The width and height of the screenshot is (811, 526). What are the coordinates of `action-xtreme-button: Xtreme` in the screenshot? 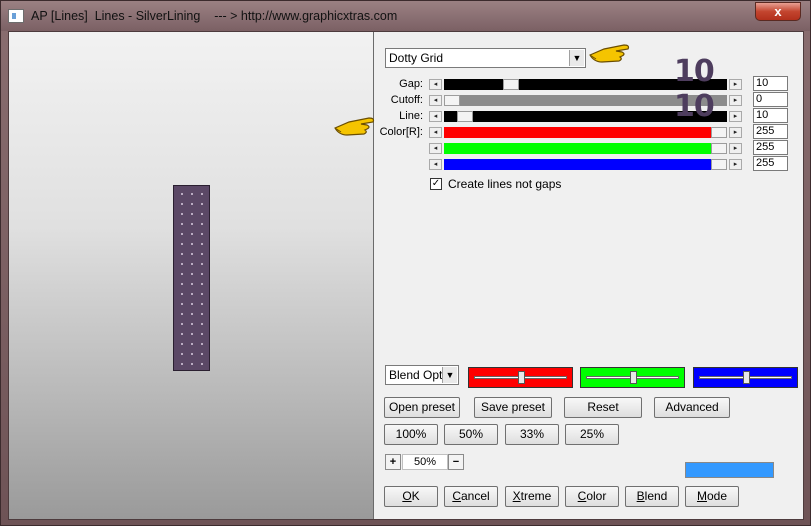 It's located at (532, 496).